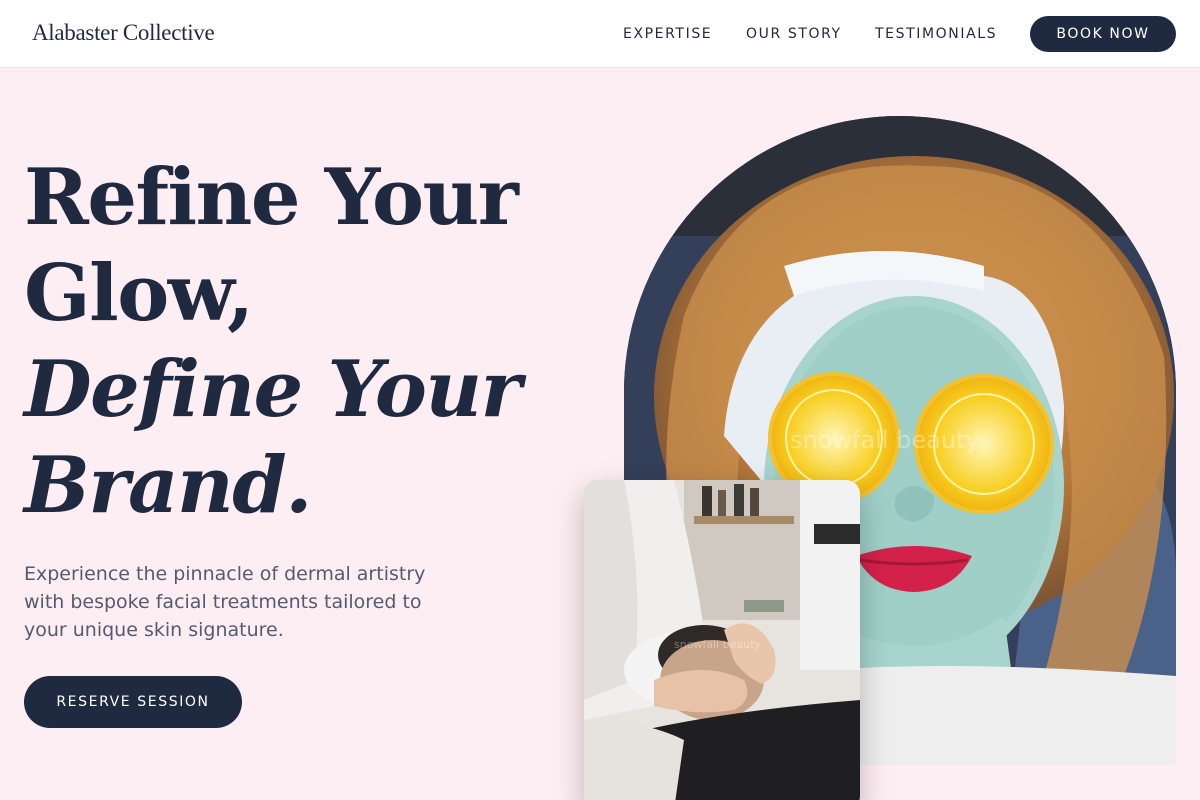 This screenshot has width=1200, height=800. Describe the element at coordinates (936, 34) in the screenshot. I see `nav-link-testimonials: TESTIMONIALS` at that location.